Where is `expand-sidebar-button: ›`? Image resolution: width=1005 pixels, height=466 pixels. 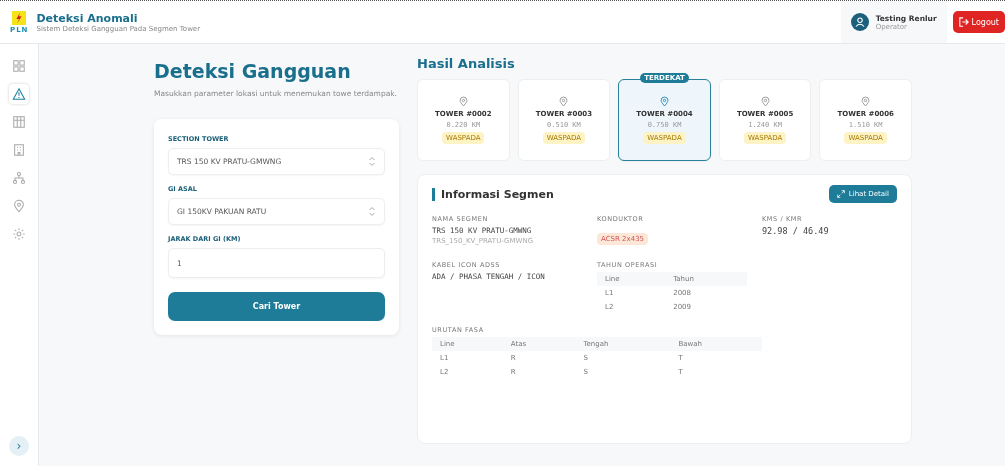
expand-sidebar-button: › is located at coordinates (19, 446).